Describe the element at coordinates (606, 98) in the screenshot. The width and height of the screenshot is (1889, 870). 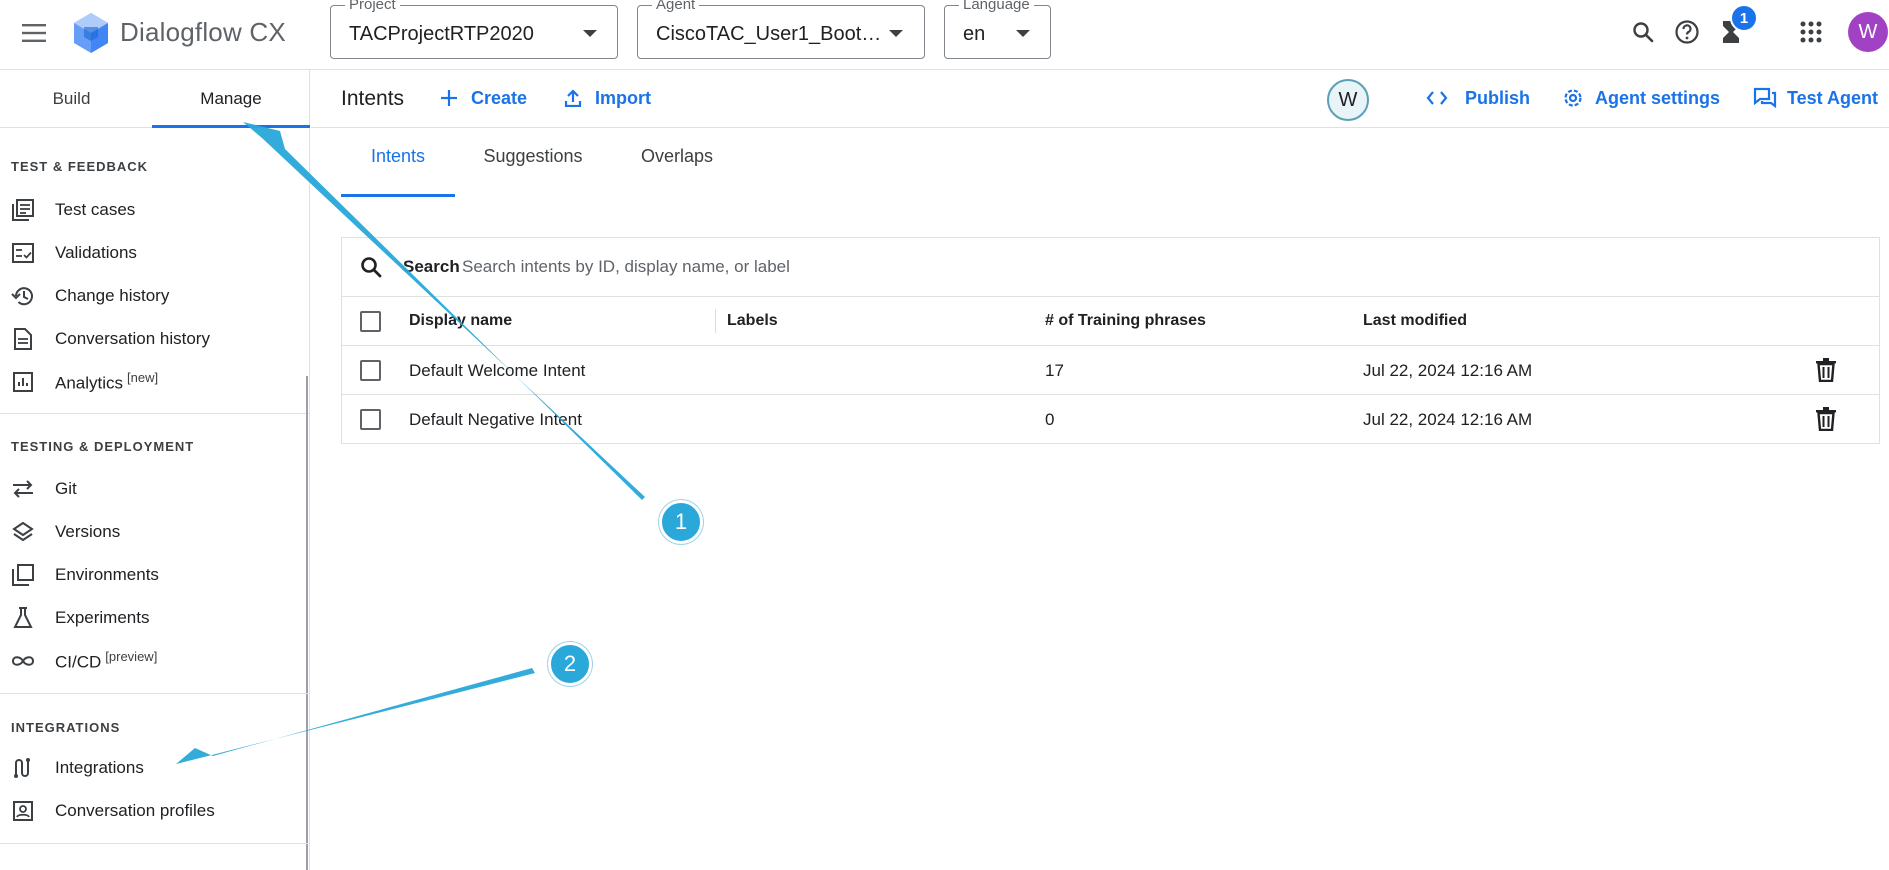
I see `import-button: Import` at that location.